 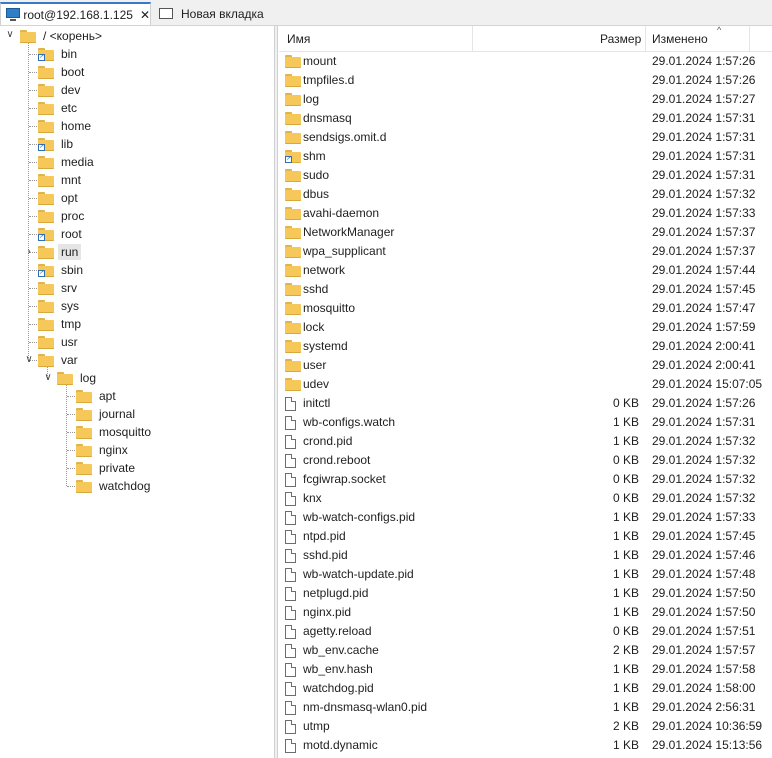 I want to click on tree-item: etc, so click(x=59, y=108).